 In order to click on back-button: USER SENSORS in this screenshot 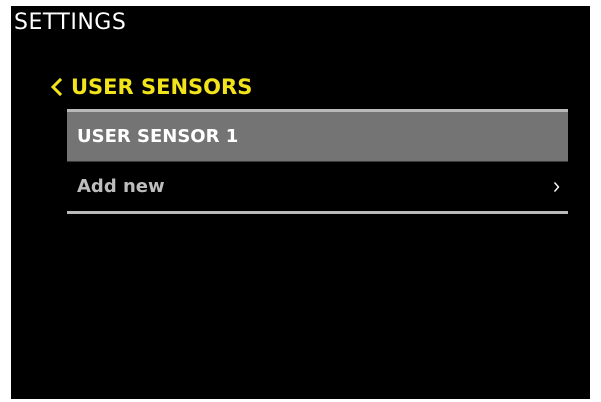, I will do `click(151, 87)`.